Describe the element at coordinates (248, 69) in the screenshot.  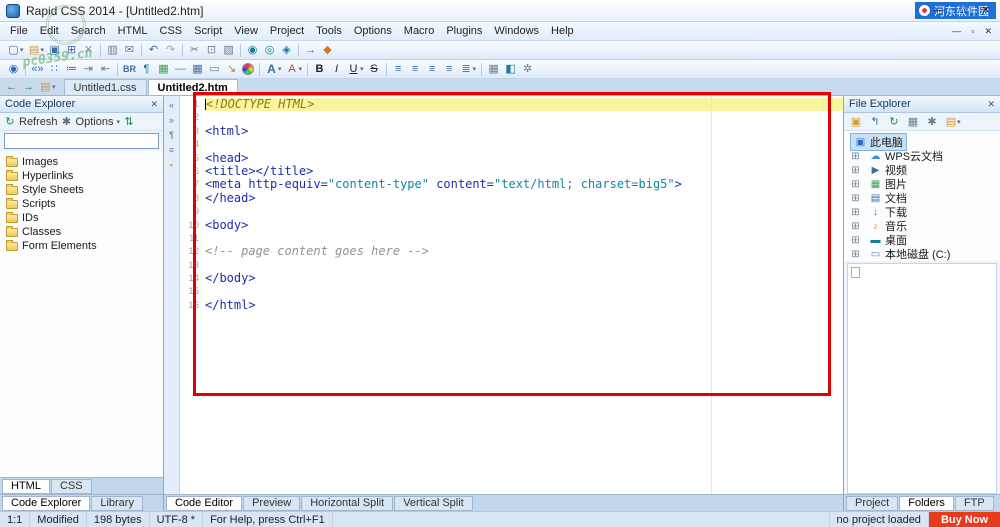
I see `color-picker-icon` at that location.